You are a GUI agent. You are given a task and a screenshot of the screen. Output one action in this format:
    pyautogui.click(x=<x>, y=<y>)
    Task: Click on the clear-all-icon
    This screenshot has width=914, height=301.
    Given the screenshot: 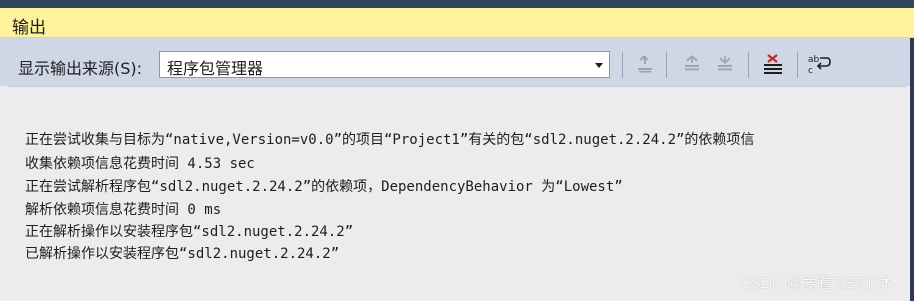 What is the action you would take?
    pyautogui.click(x=773, y=64)
    